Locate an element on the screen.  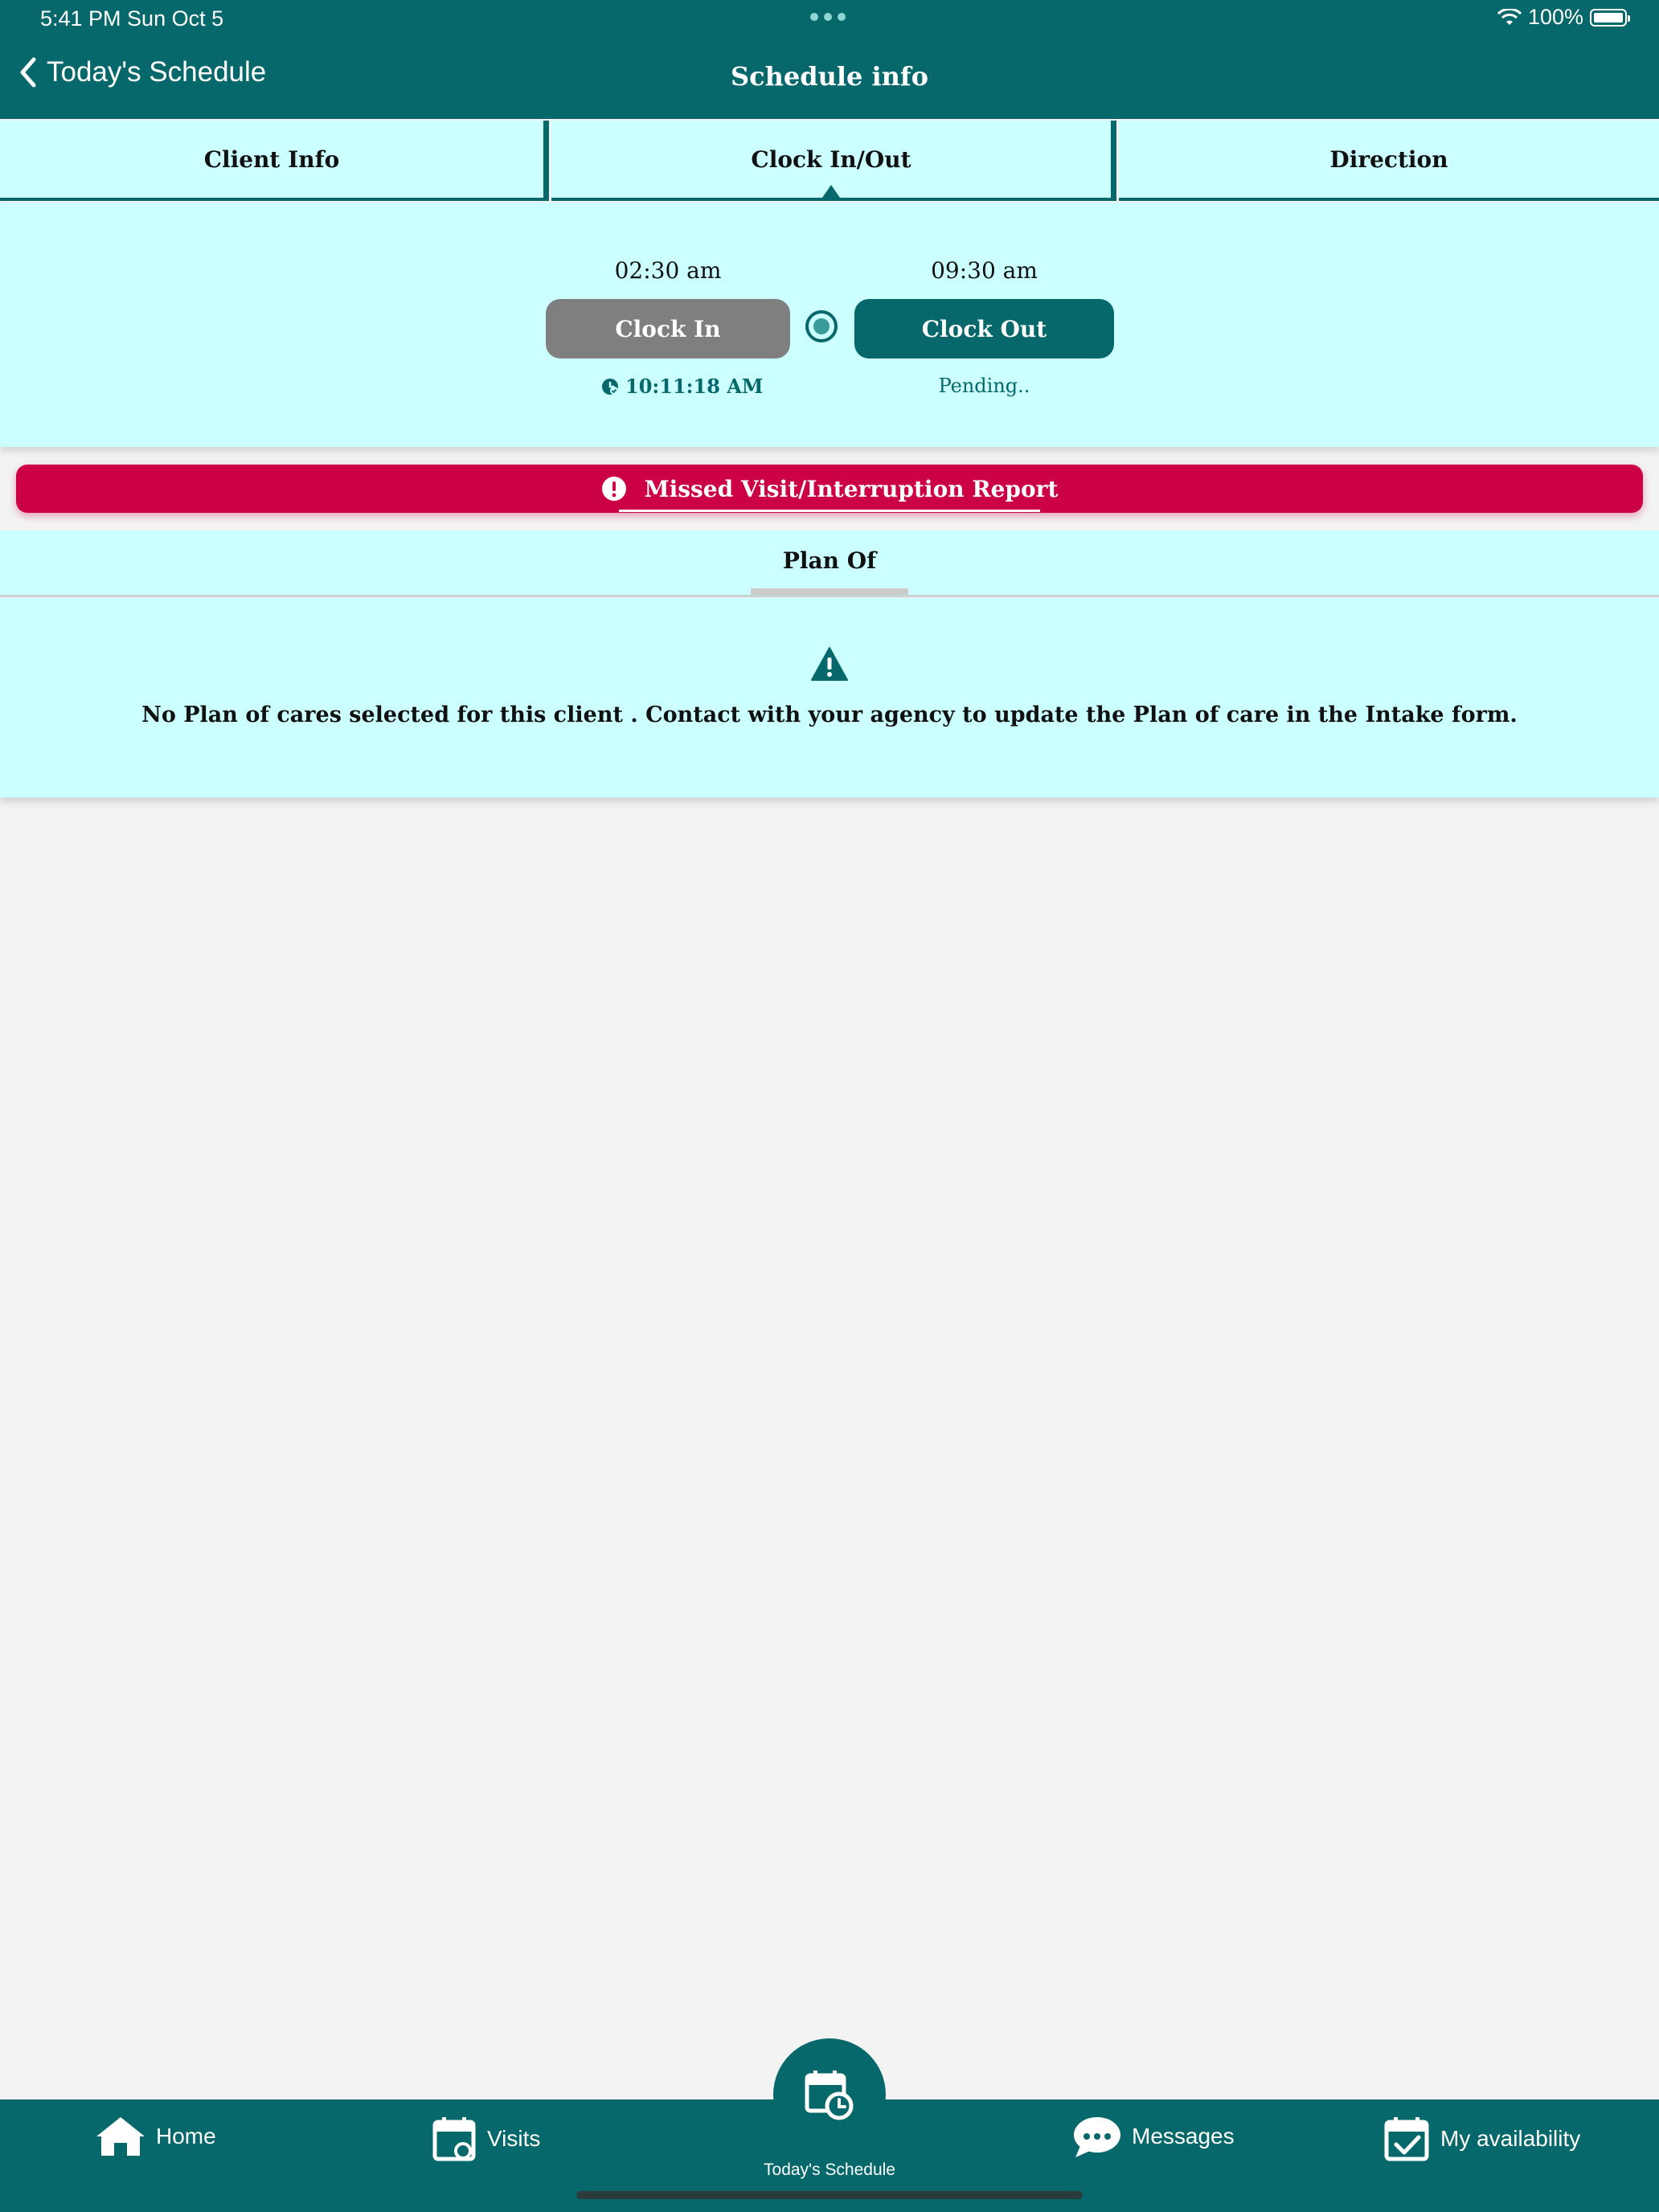
multitask-dots is located at coordinates (828, 17).